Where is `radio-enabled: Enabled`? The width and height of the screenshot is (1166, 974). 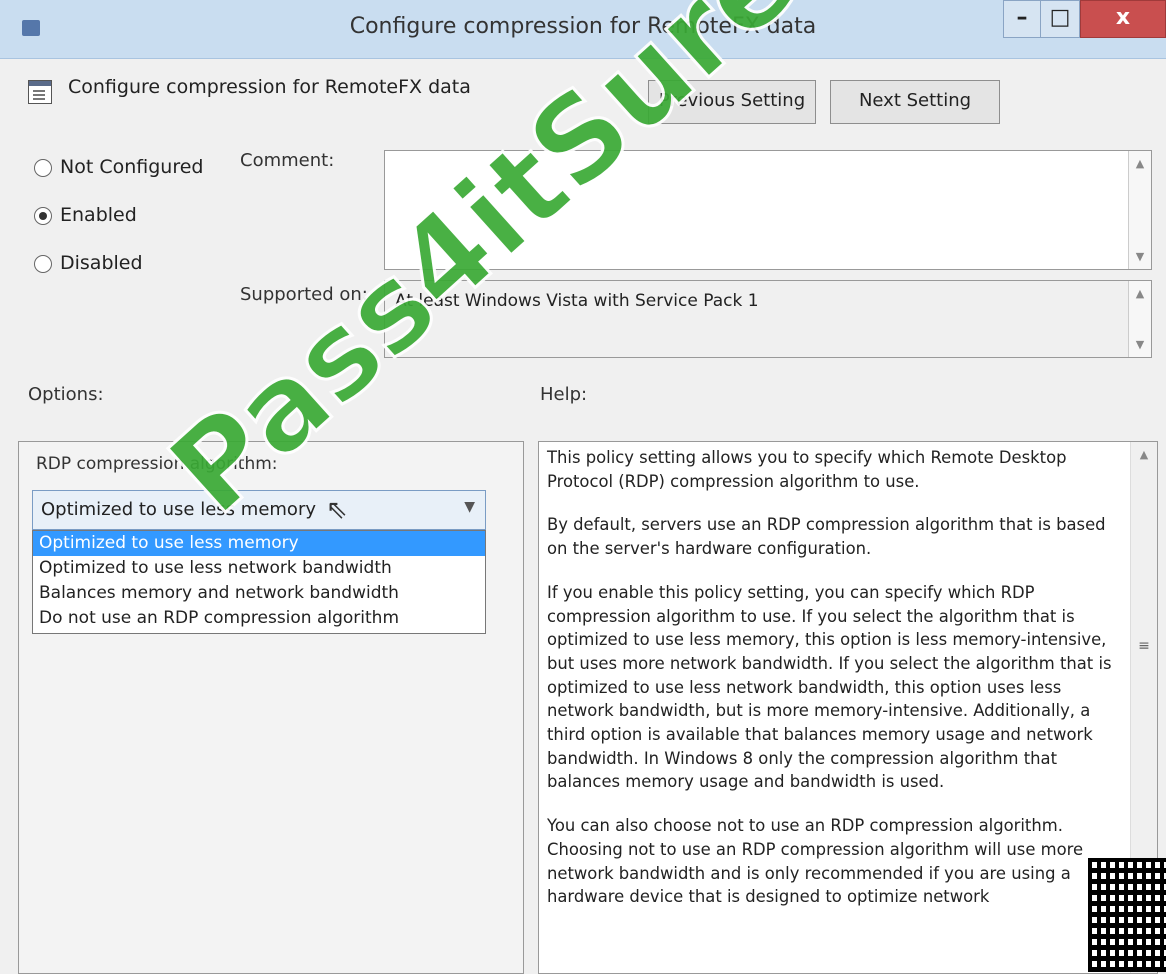 radio-enabled: Enabled is located at coordinates (85, 215).